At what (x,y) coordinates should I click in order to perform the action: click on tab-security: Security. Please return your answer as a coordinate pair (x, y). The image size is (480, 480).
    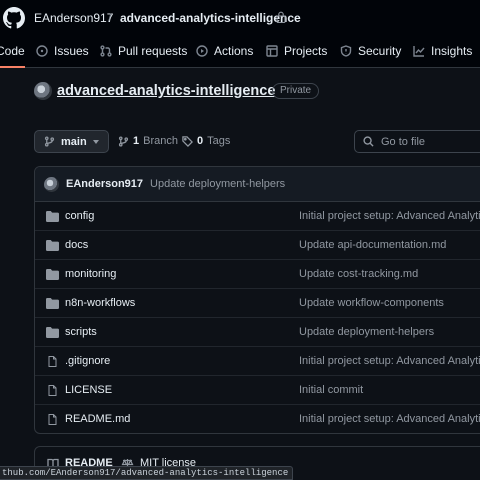
    Looking at the image, I should click on (370, 54).